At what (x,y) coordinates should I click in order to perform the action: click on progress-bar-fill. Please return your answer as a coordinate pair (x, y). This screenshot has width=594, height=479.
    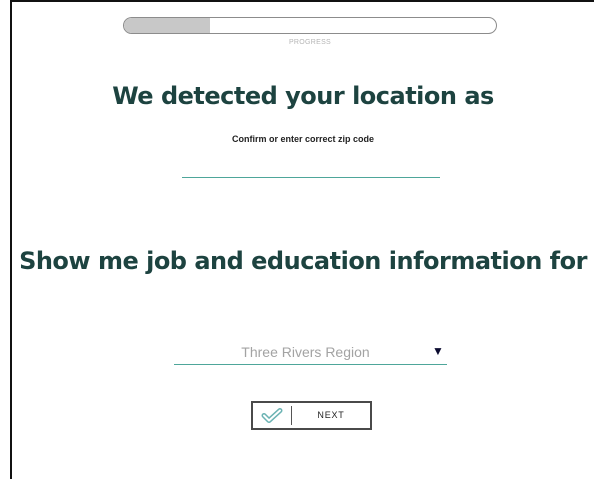
    Looking at the image, I should click on (167, 25).